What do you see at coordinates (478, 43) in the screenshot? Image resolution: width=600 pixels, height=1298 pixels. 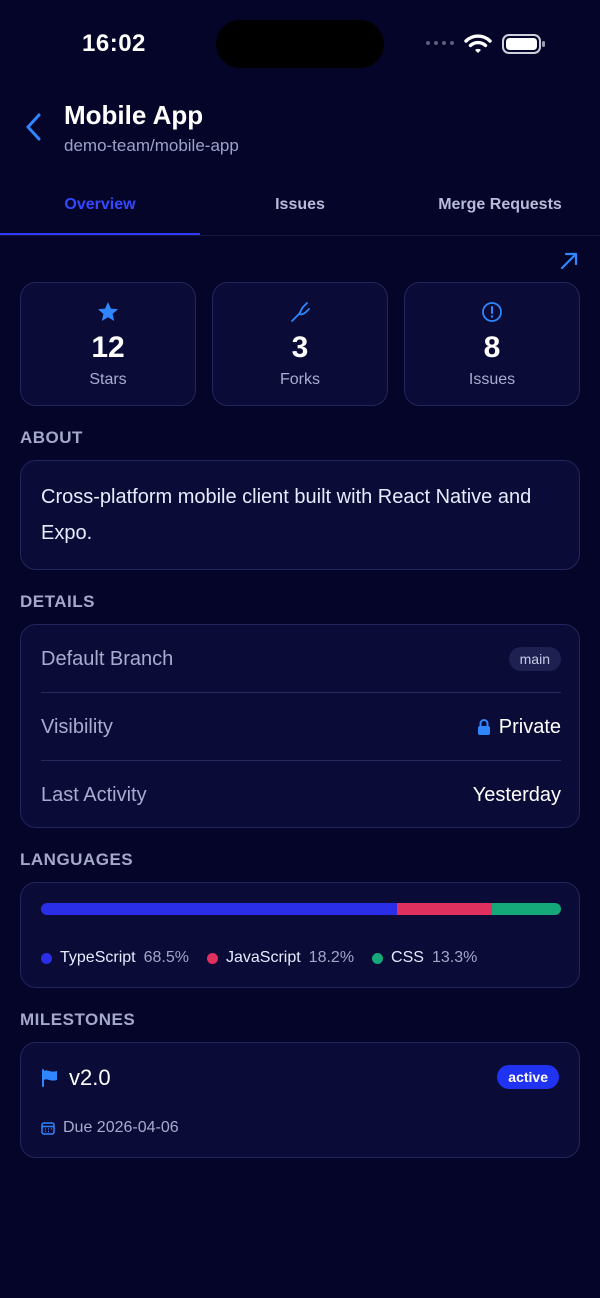 I see `wifi-icon` at bounding box center [478, 43].